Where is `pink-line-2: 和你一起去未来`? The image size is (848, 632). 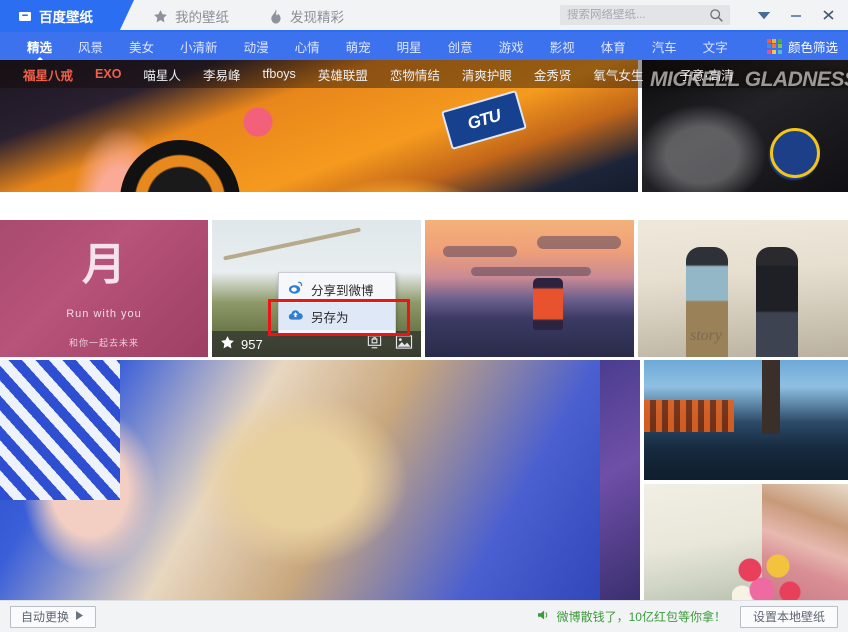
pink-line-2: 和你一起去未来 is located at coordinates (103, 343).